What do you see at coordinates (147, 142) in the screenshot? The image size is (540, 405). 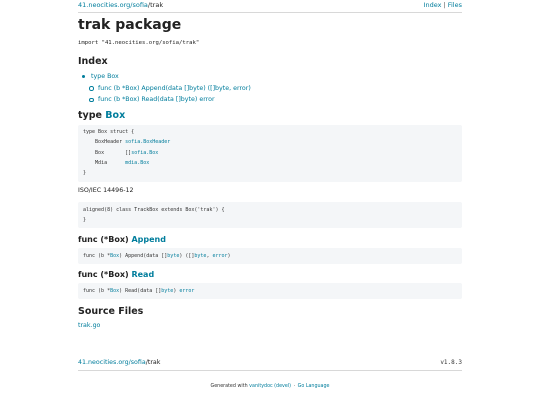 I see `type-link-boxheader: sofia.BoxHeader` at bounding box center [147, 142].